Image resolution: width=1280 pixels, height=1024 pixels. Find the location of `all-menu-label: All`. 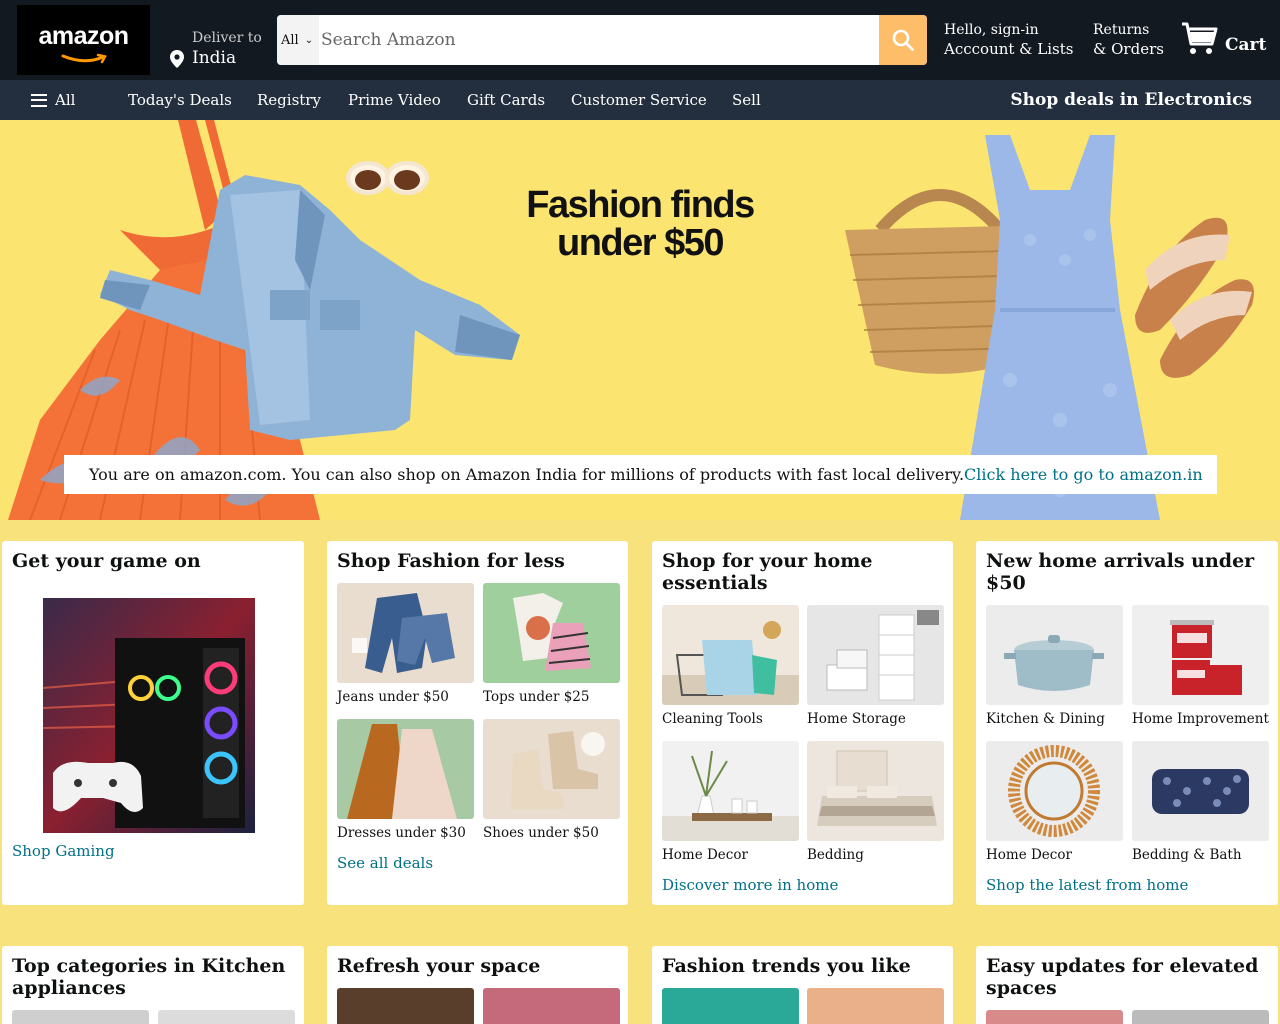

all-menu-label: All is located at coordinates (65, 100).